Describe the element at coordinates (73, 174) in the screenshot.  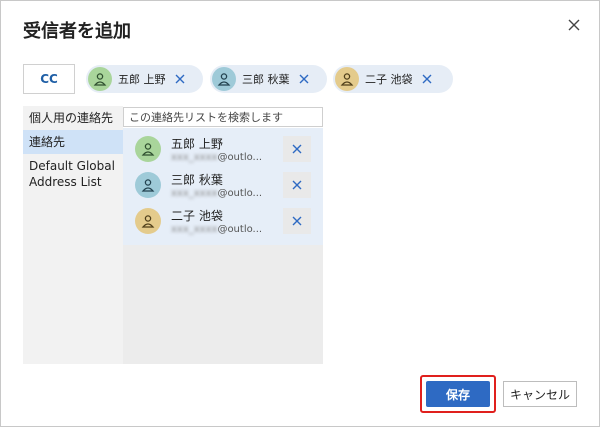
I see `sidebar-item-global-address-list: Default Global Address List` at that location.